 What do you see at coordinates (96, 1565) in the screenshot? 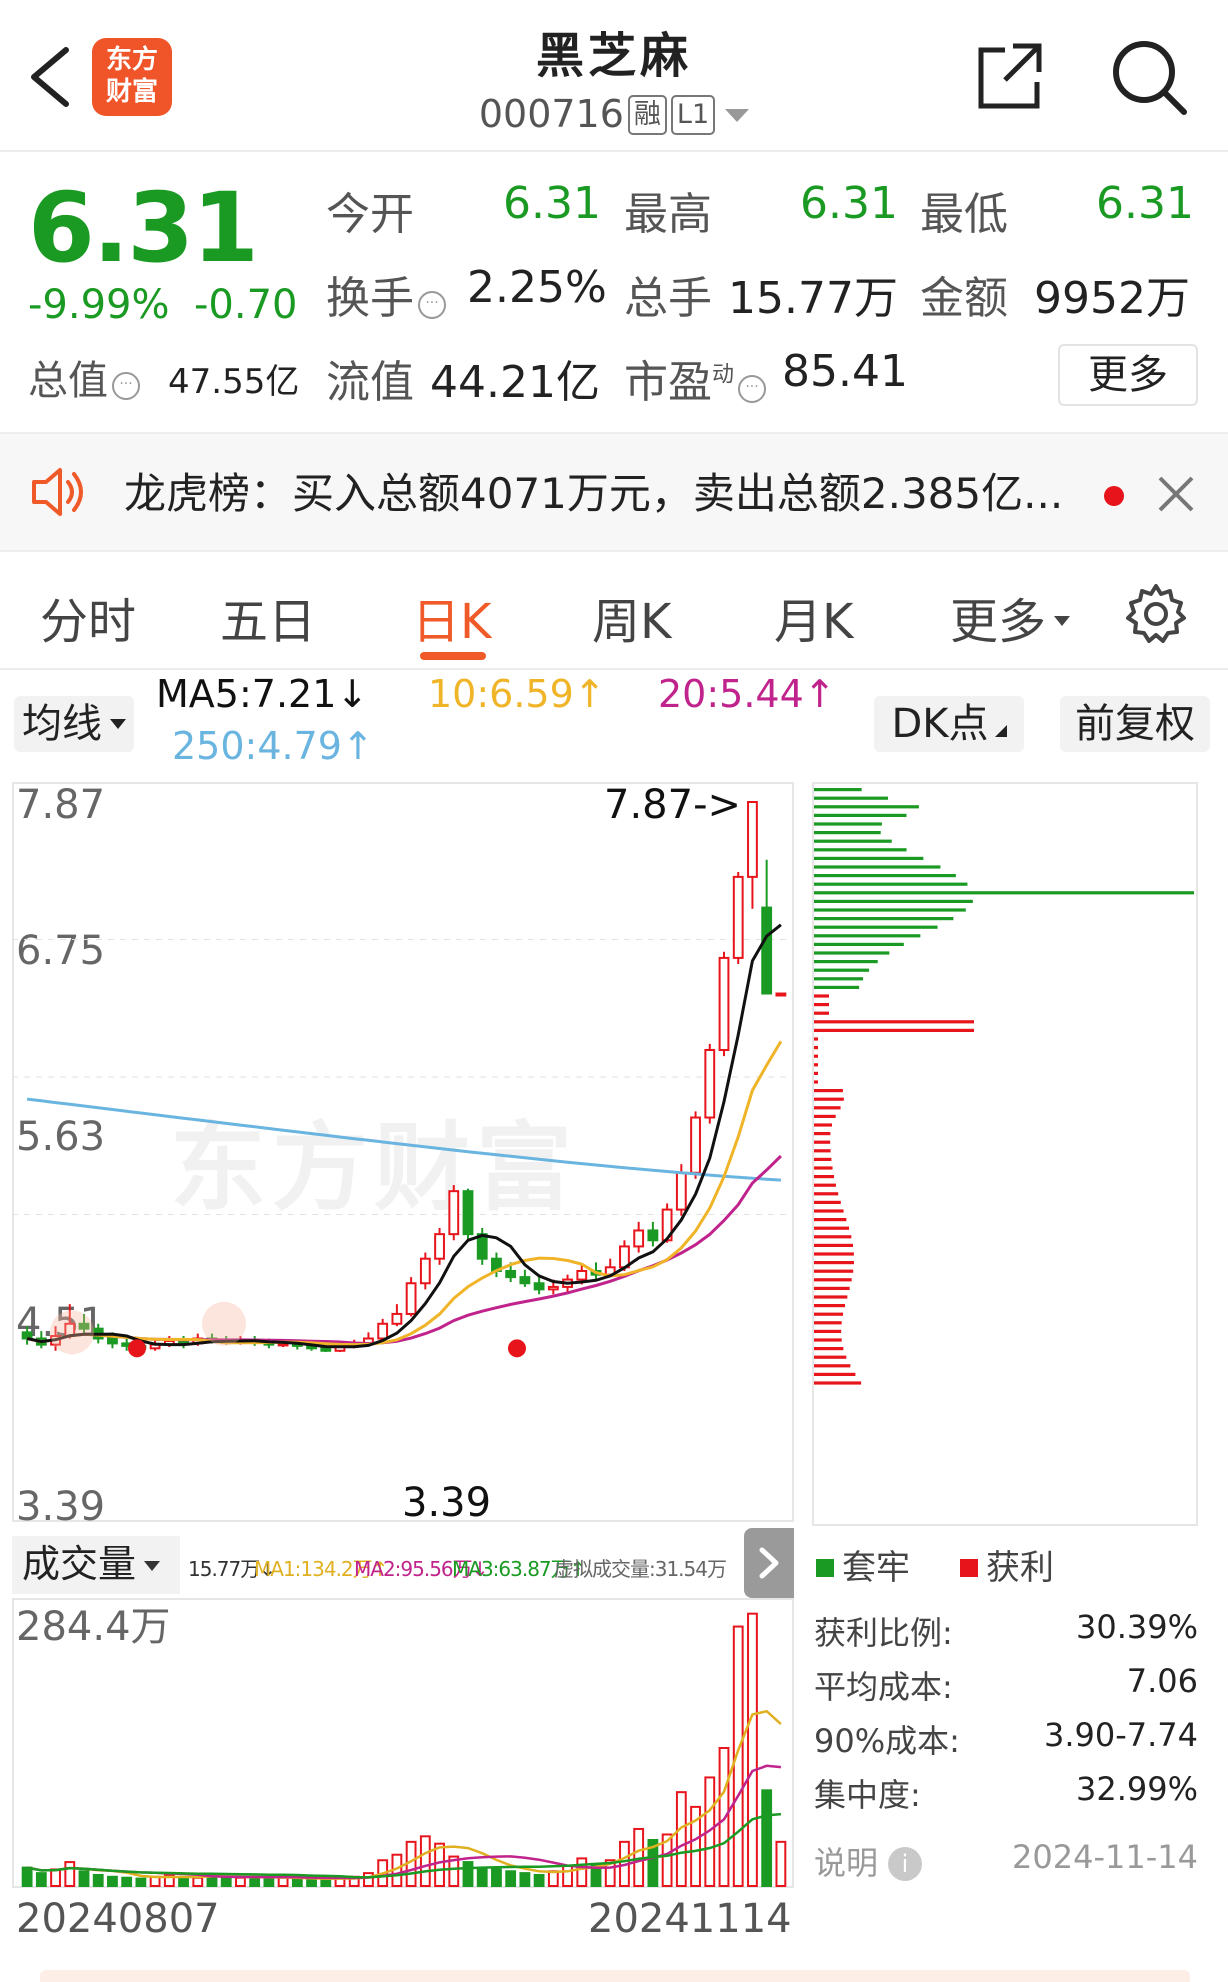
I see `volume-indicator-selector: 成交量` at bounding box center [96, 1565].